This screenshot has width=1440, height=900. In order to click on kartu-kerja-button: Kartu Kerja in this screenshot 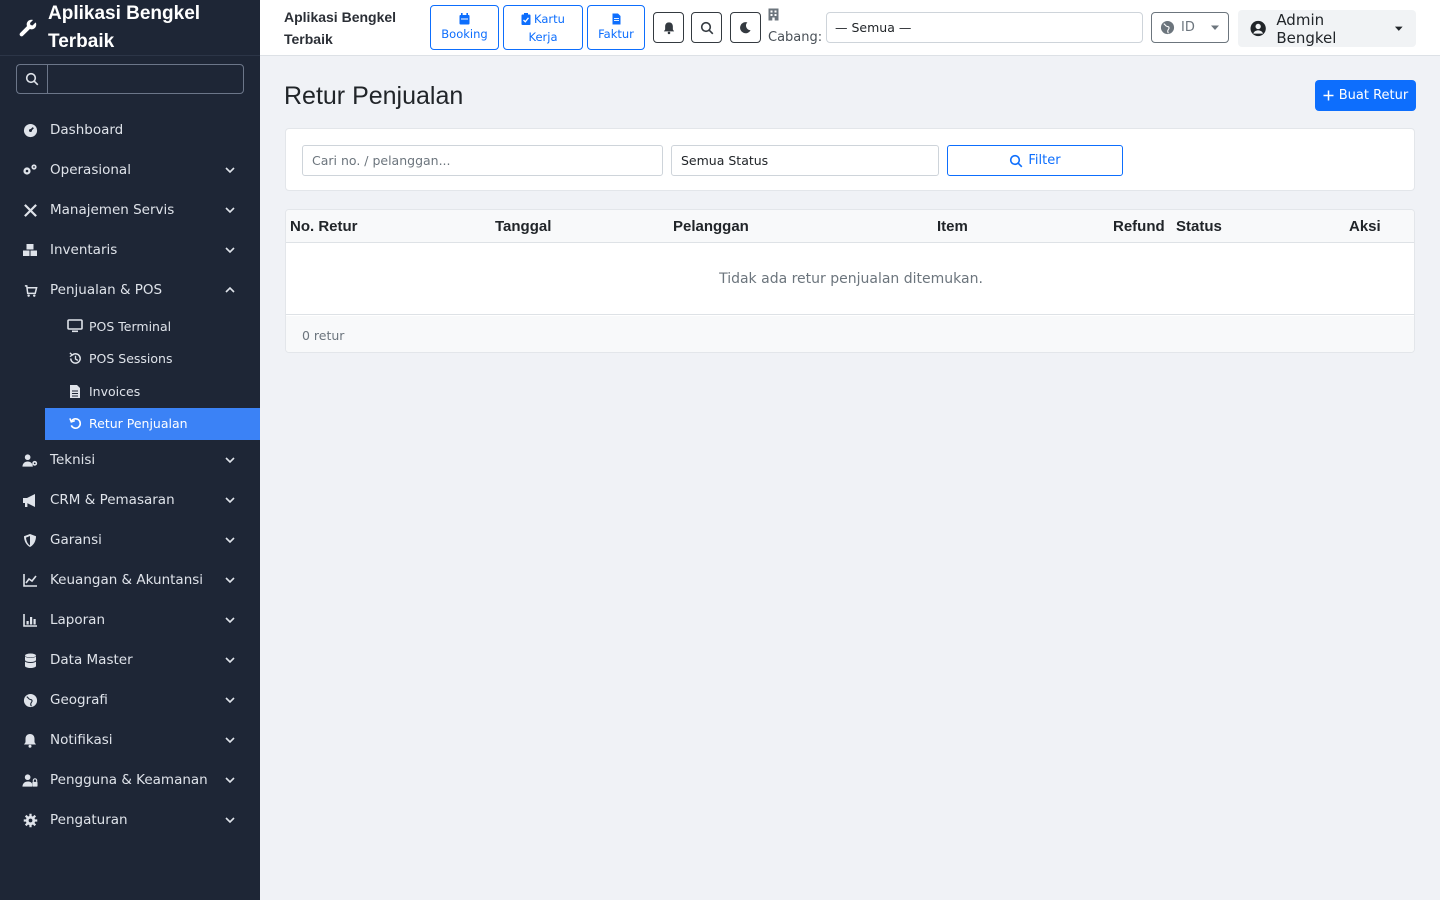, I will do `click(543, 27)`.